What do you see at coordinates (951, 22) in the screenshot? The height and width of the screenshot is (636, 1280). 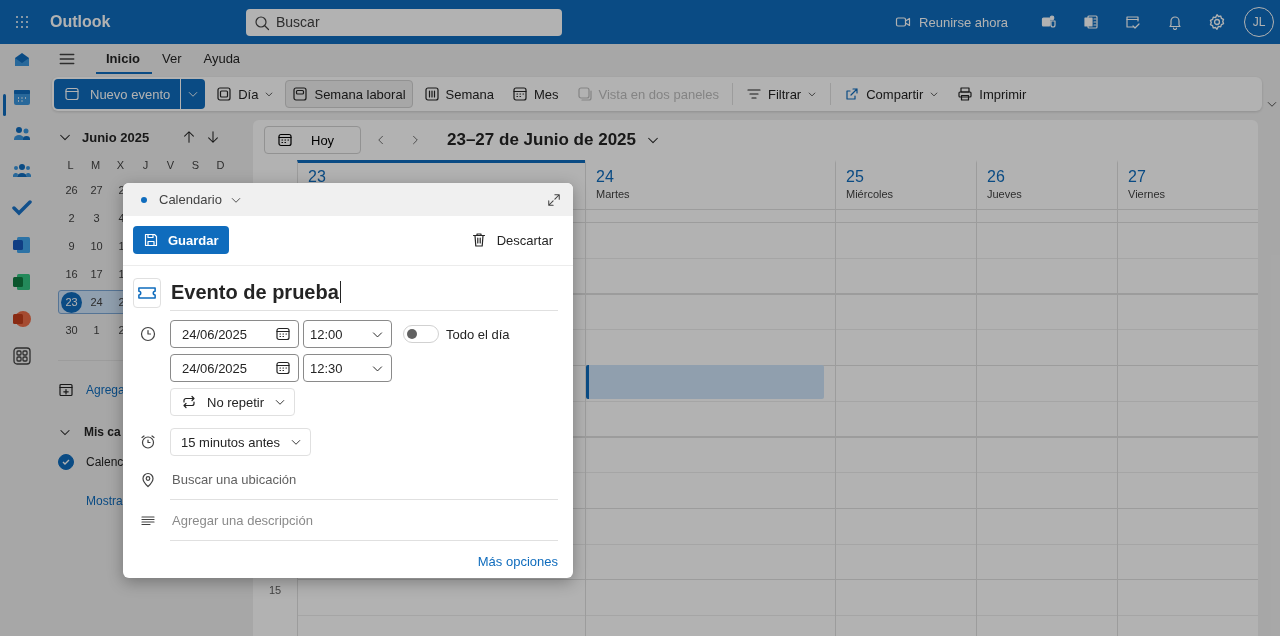 I see `meet-now-button: Reunirse ahora` at bounding box center [951, 22].